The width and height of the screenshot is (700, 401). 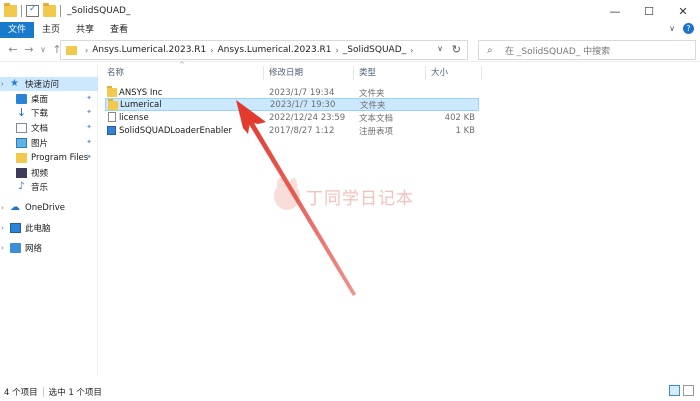 I want to click on forward-button: →, so click(x=29, y=50).